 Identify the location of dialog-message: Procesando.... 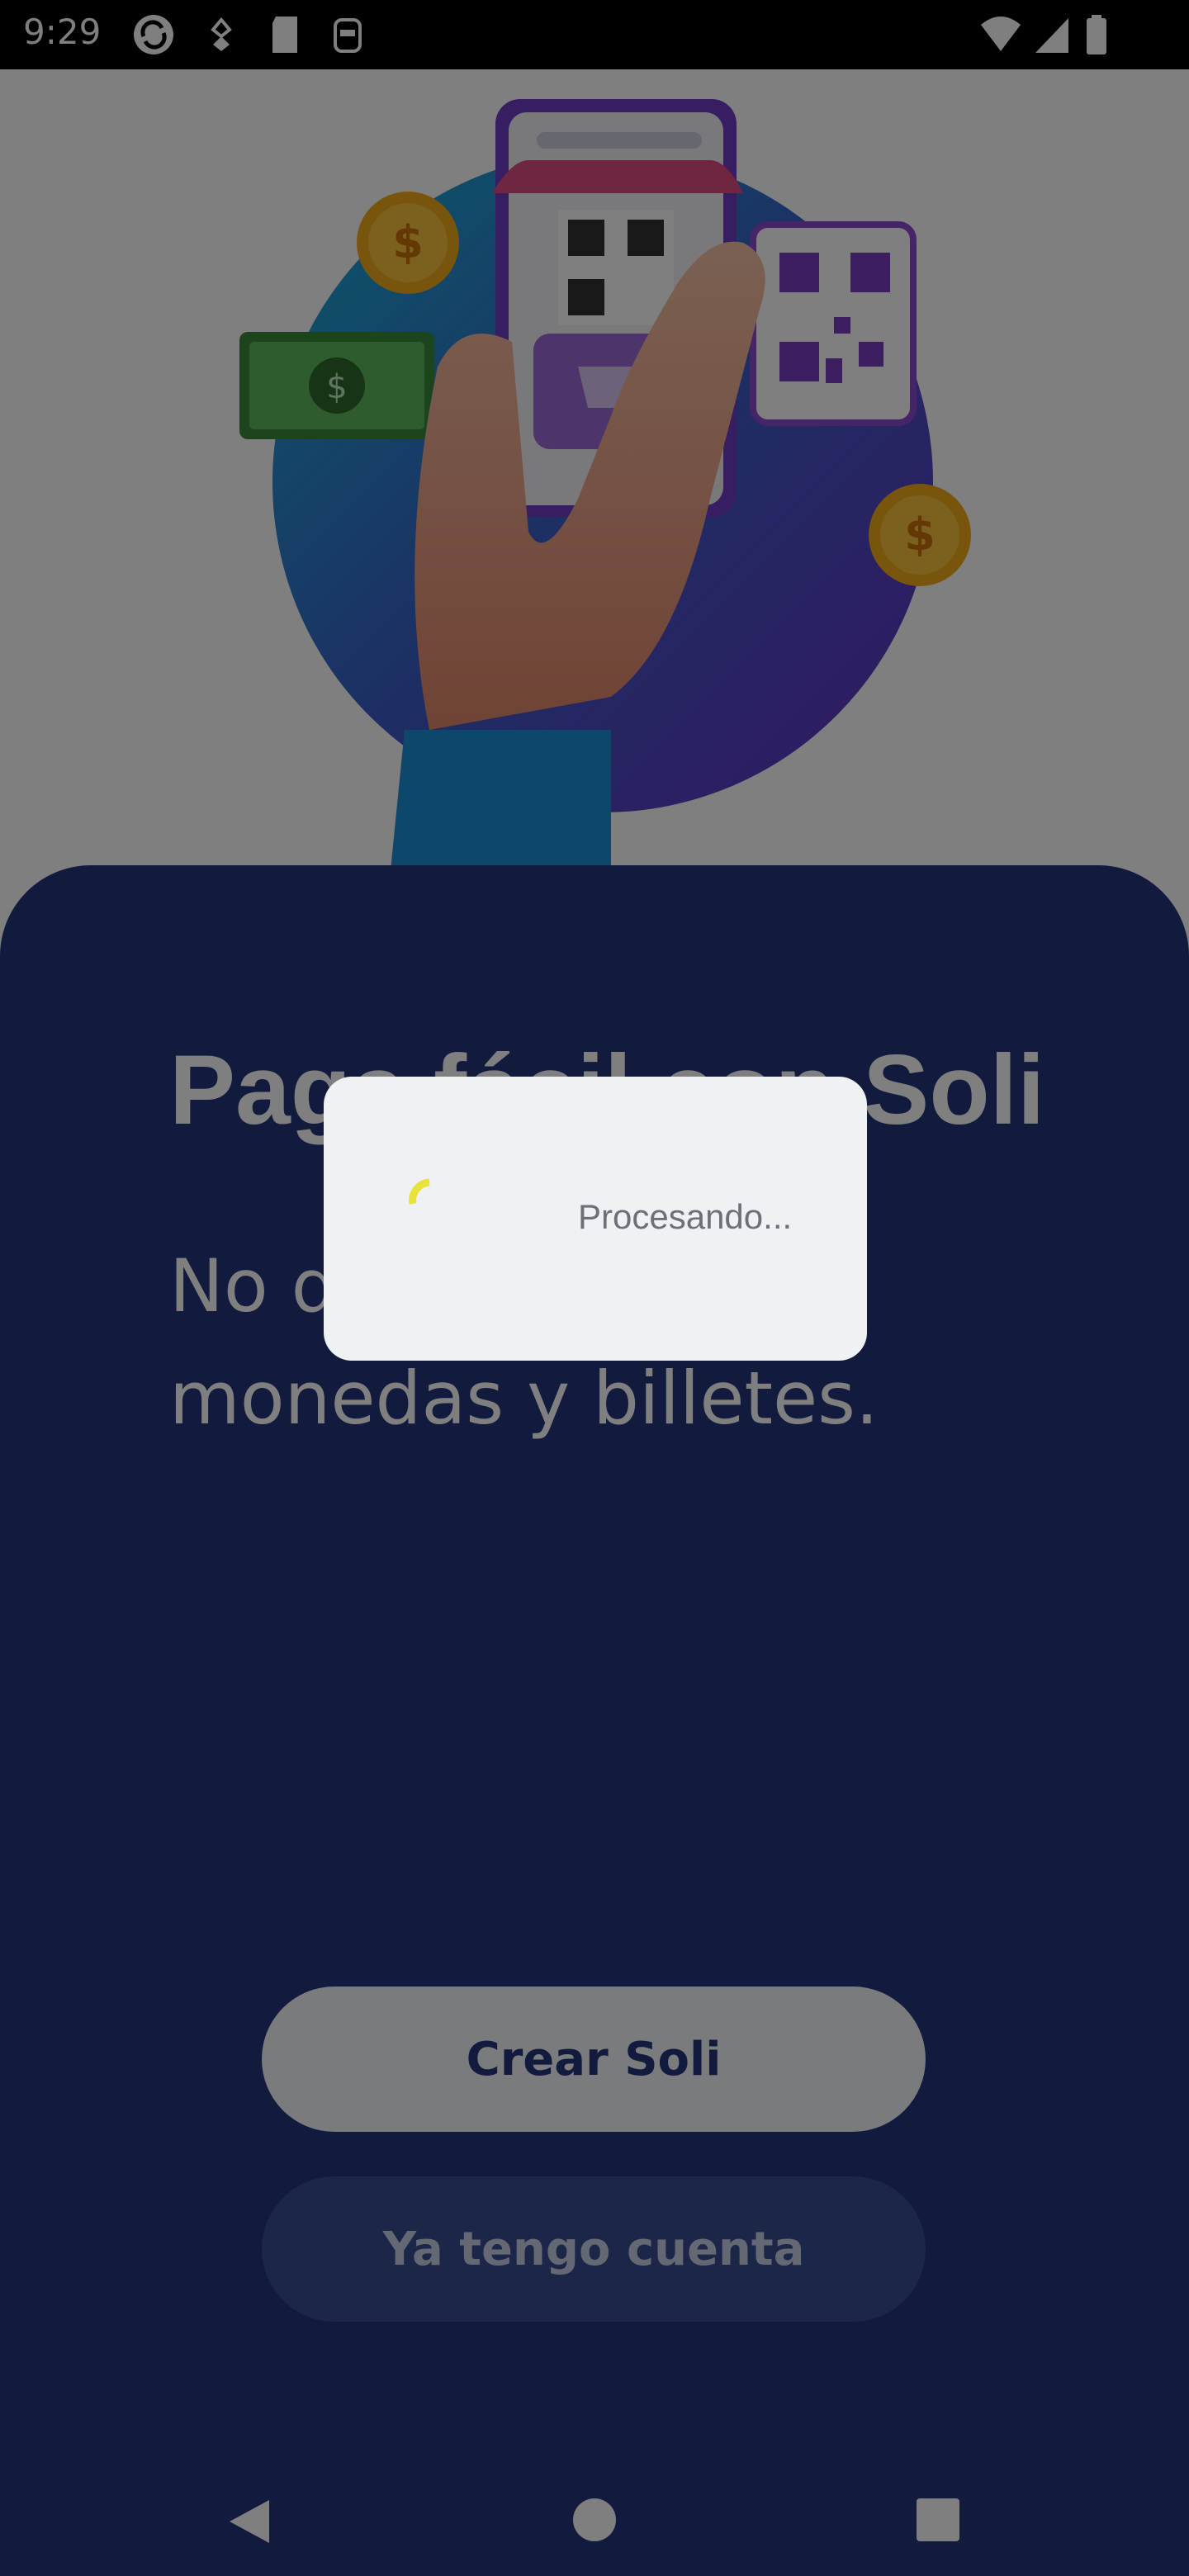
(685, 1216).